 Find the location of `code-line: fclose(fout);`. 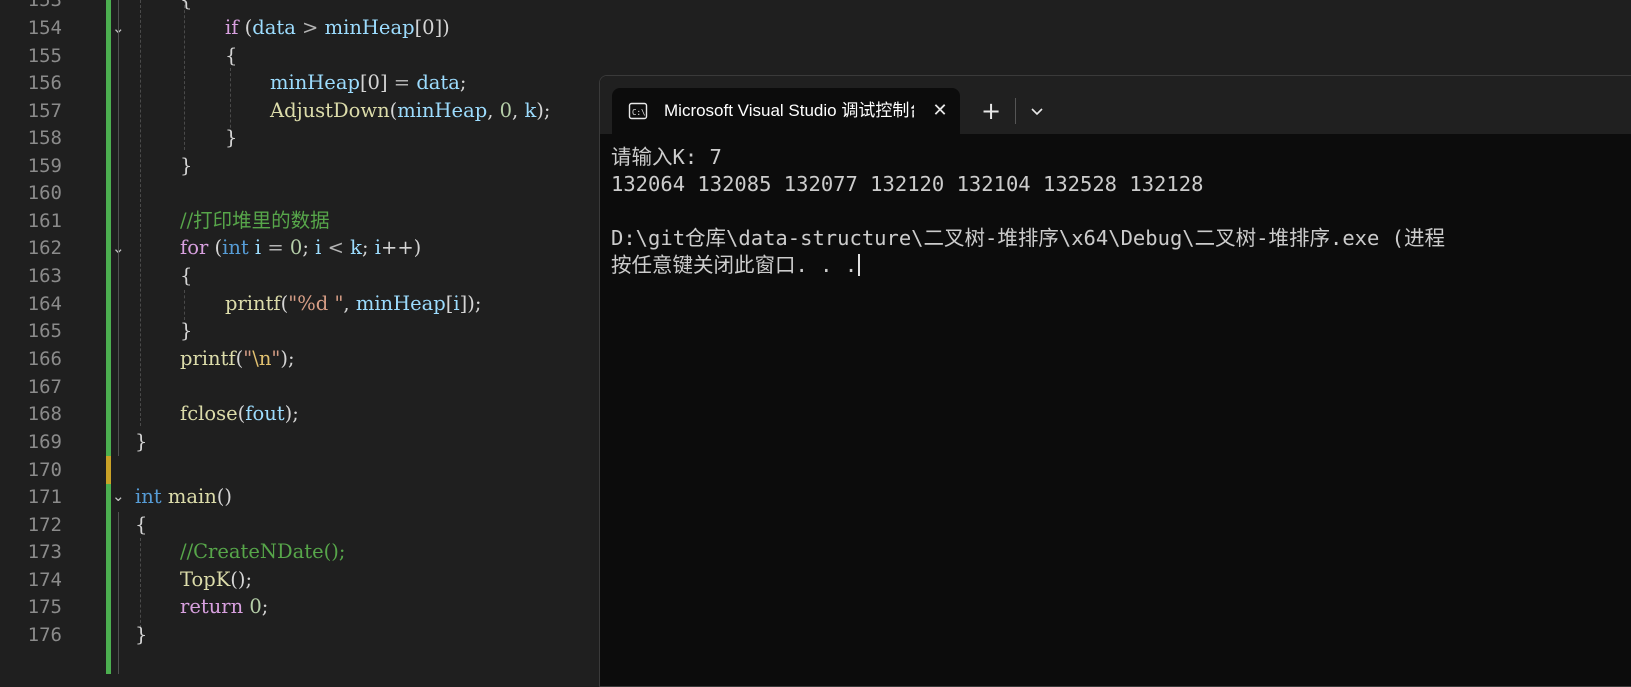

code-line: fclose(fout); is located at coordinates (239, 413).